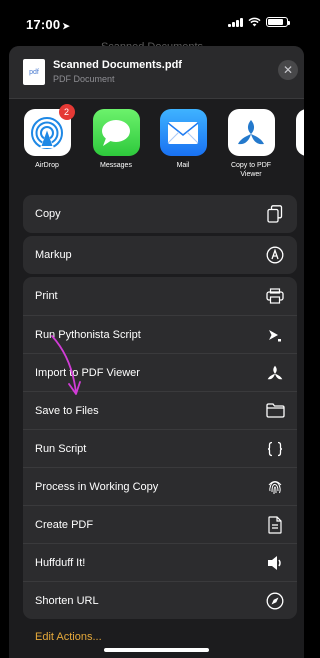 The width and height of the screenshot is (320, 658). I want to click on app-airdrop: 2 AirDrop, so click(47, 137).